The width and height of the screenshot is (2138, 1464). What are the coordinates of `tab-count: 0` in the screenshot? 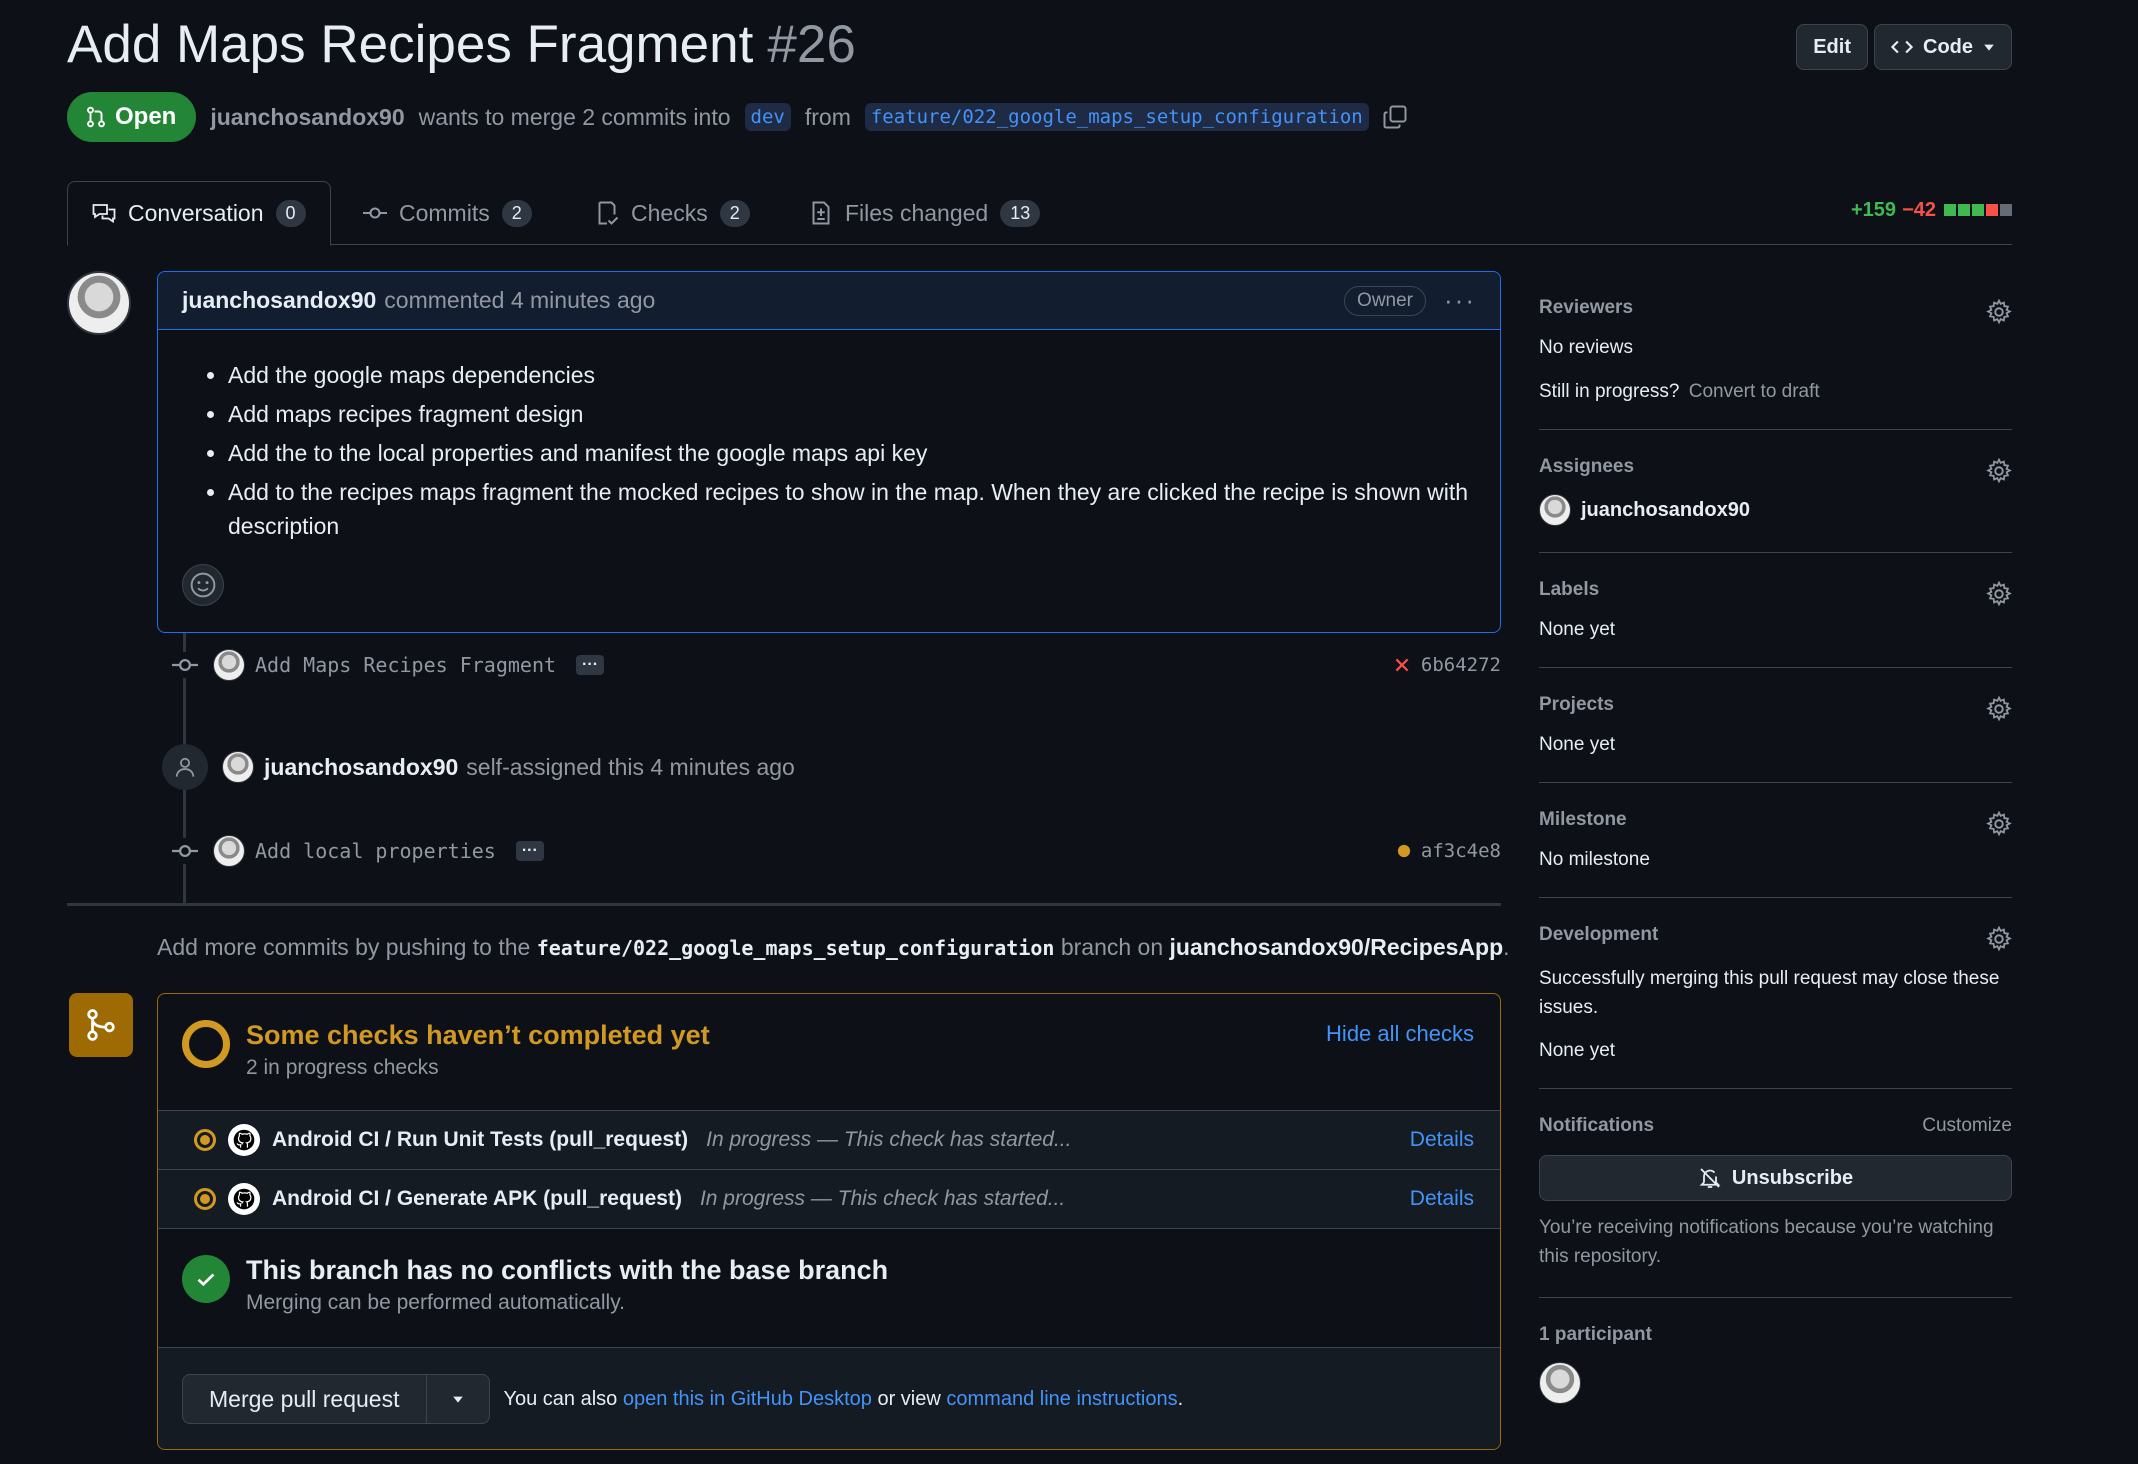 It's located at (290, 213).